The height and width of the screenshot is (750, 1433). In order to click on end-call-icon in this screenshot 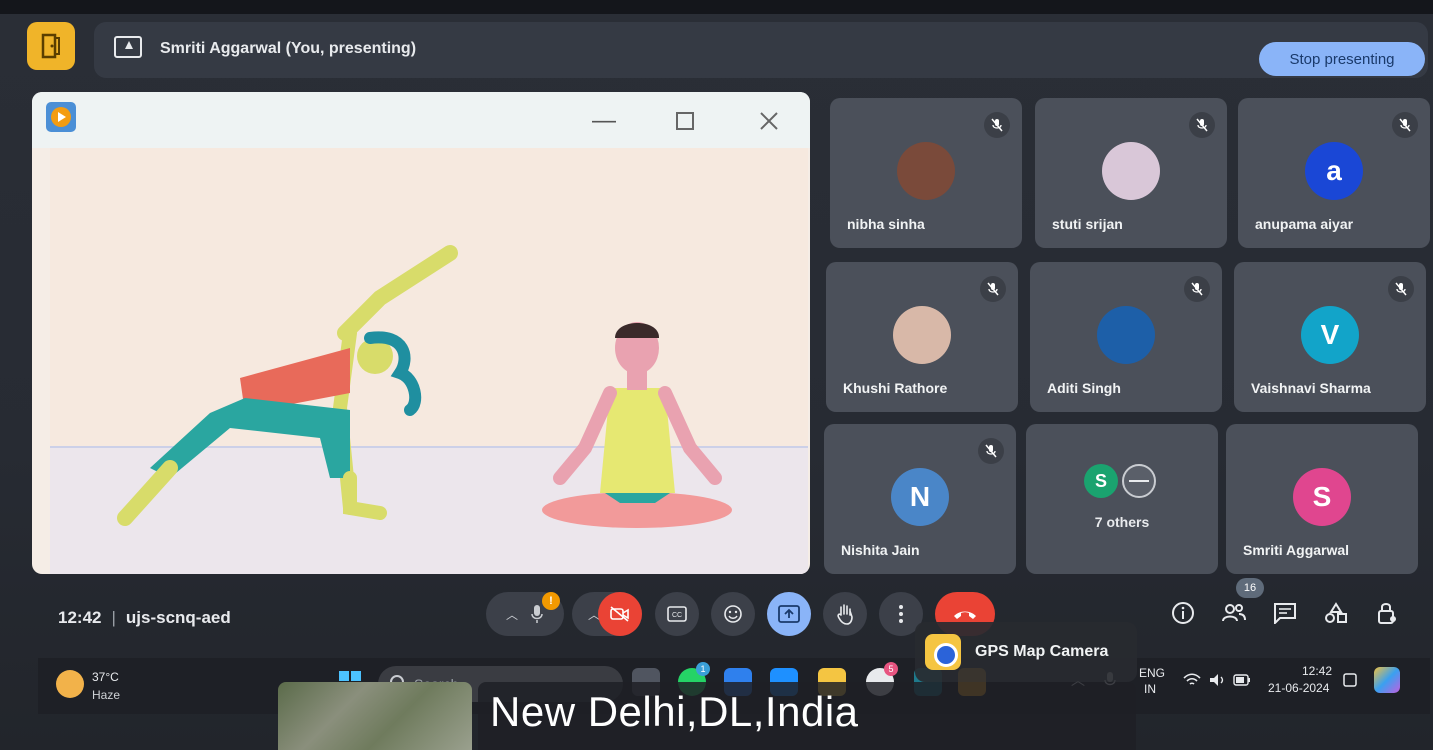, I will do `click(965, 615)`.